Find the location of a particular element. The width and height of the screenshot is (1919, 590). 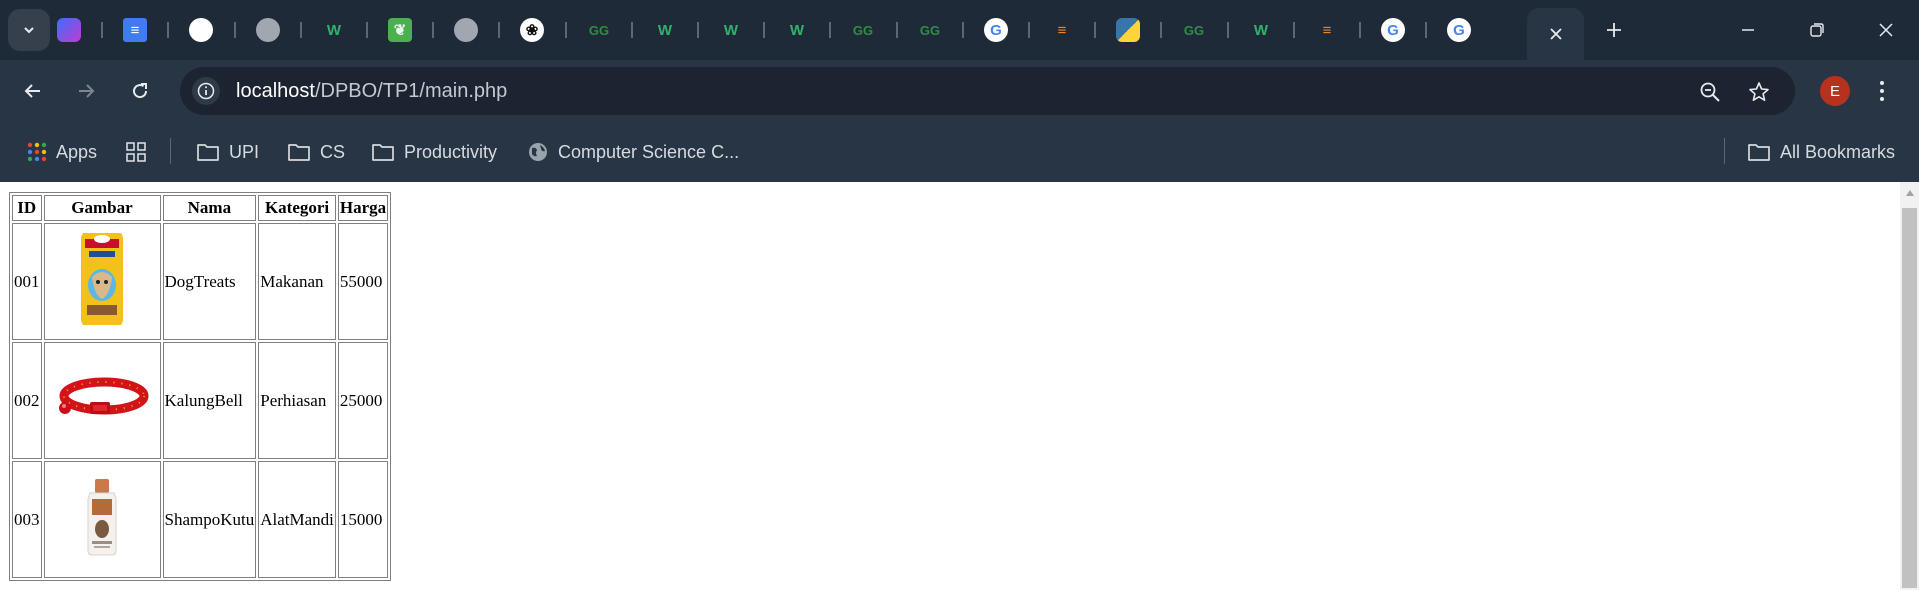

dog-treats-package-image is located at coordinates (102, 279).